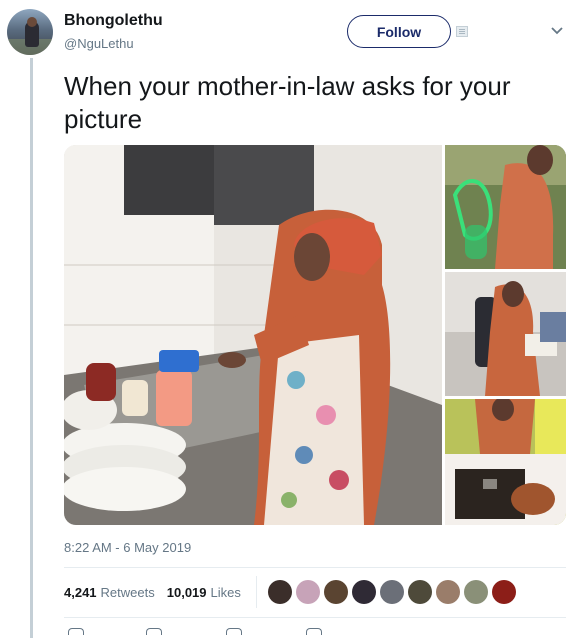  What do you see at coordinates (113, 21) in the screenshot?
I see `display-name: Bhongolethu` at bounding box center [113, 21].